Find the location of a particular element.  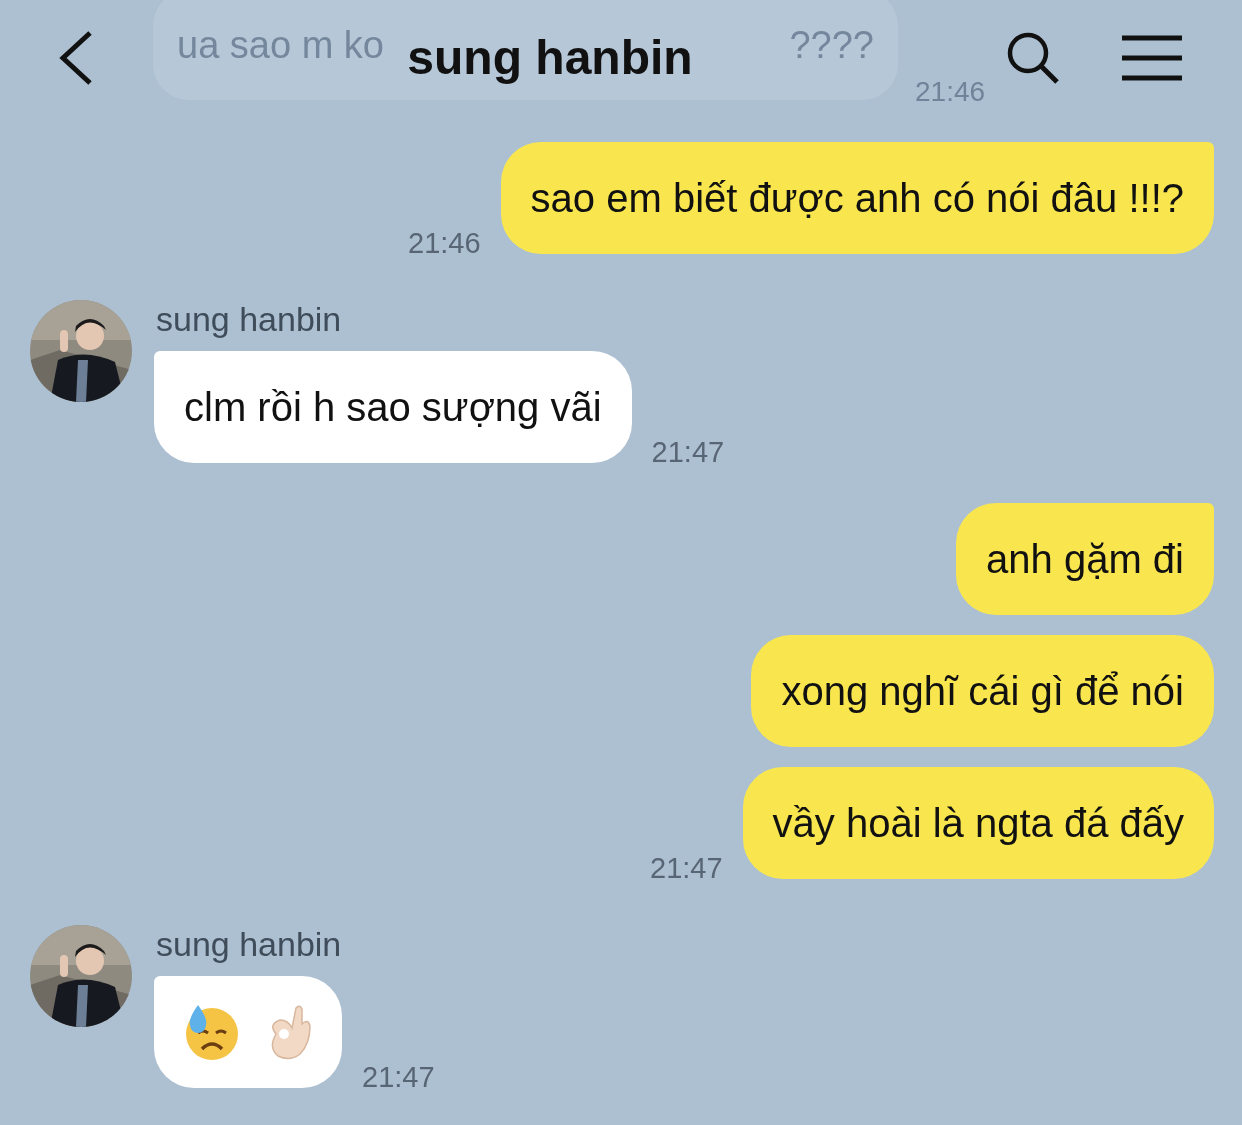

sweat-face-icon is located at coordinates (212, 1032).